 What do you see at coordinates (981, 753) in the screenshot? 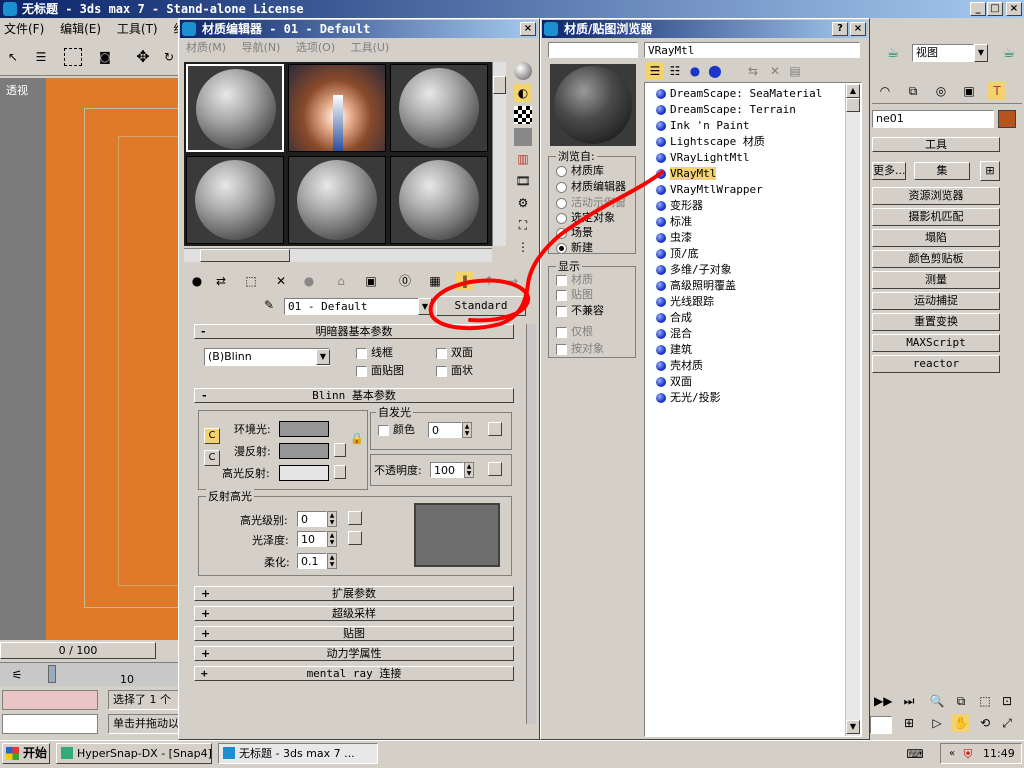
I see `system-tray: « ⛨ 11:49` at bounding box center [981, 753].